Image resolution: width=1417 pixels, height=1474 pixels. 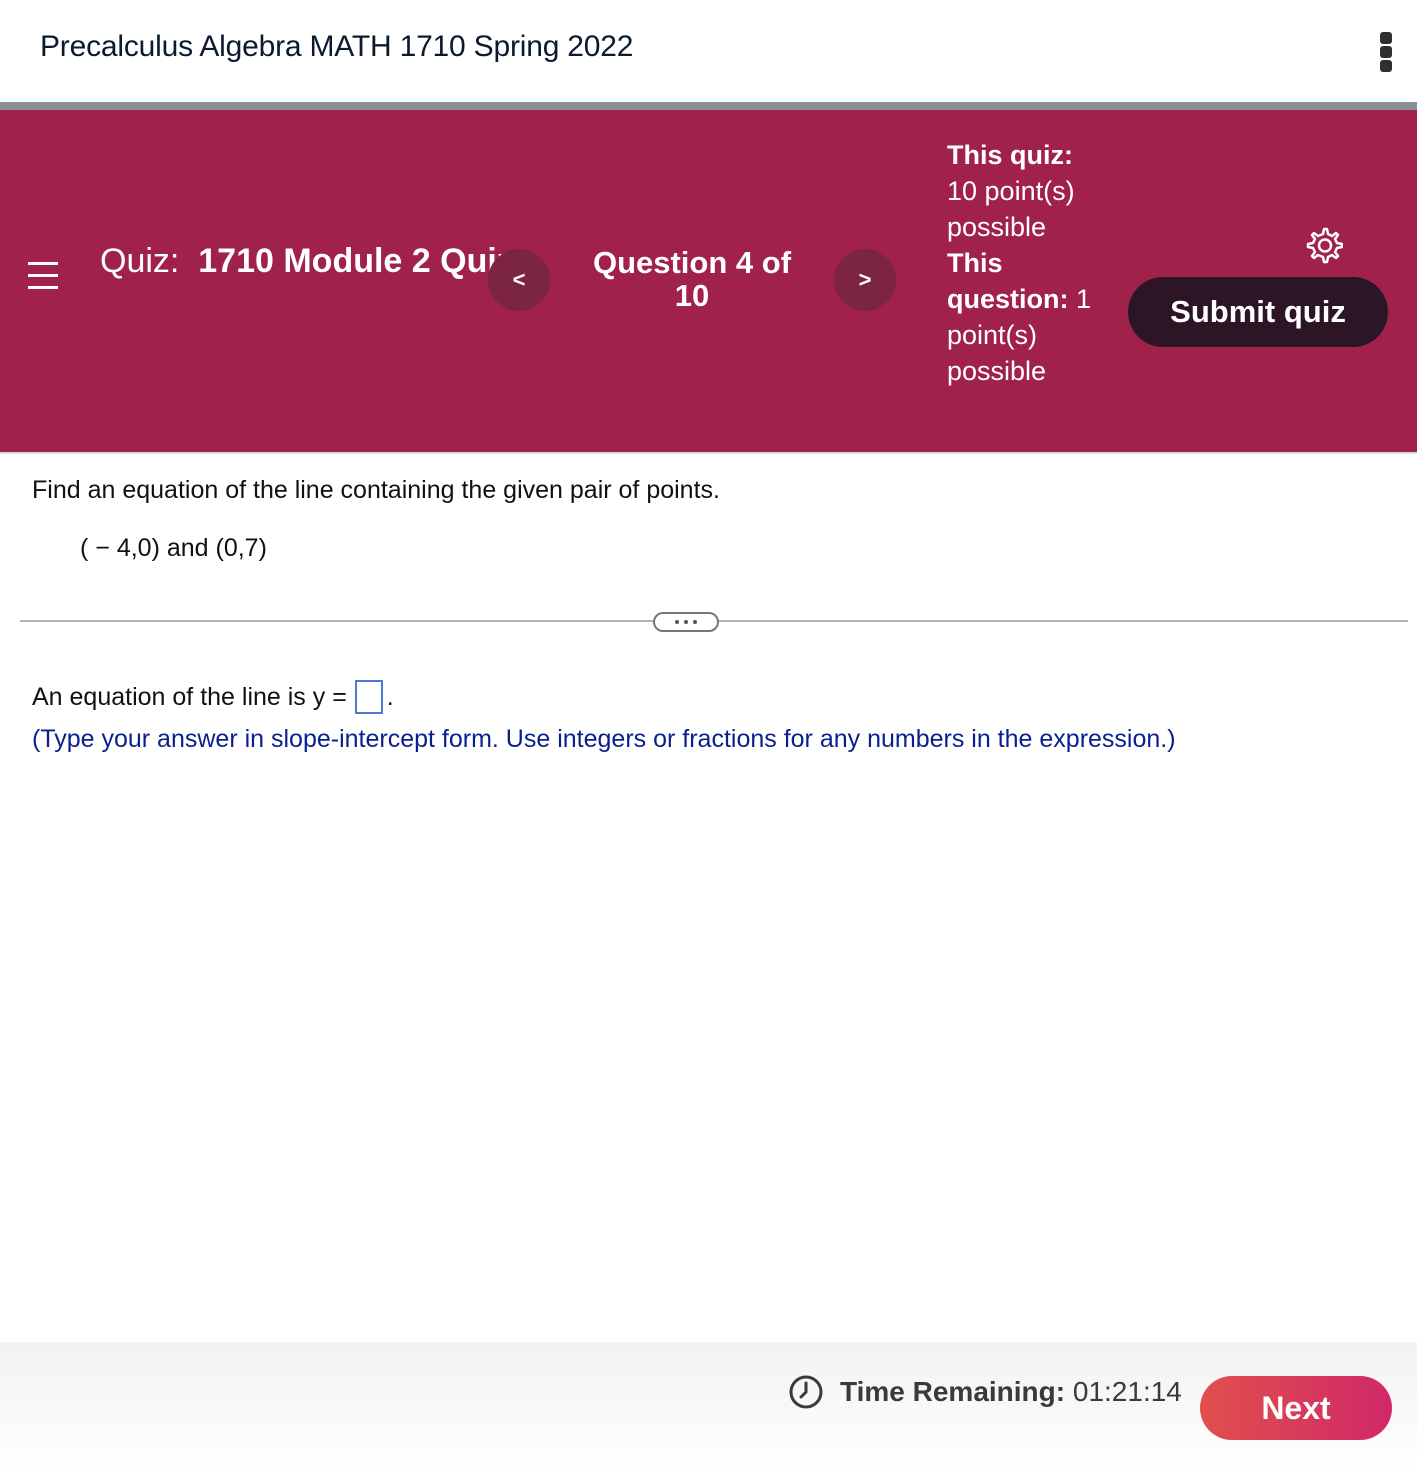 What do you see at coordinates (368, 697) in the screenshot?
I see `answer-input` at bounding box center [368, 697].